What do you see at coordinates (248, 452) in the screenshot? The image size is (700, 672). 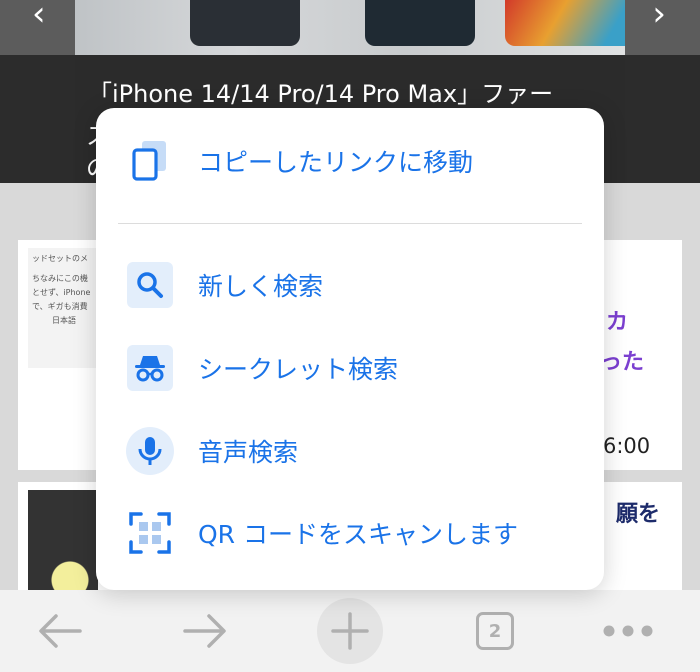 I see `menu-item-label: 音声検索` at bounding box center [248, 452].